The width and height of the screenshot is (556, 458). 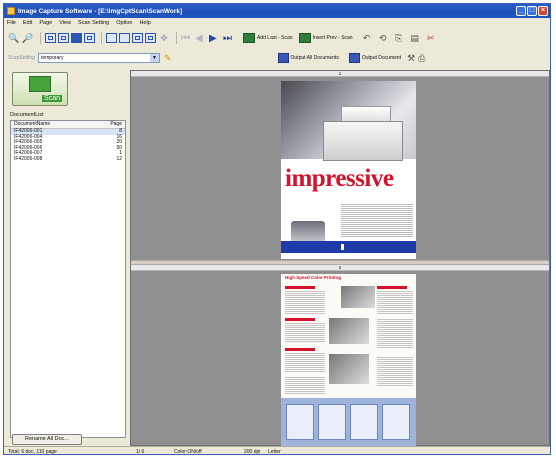 I want to click on window-controls: _ □ ×, so click(x=532, y=11).